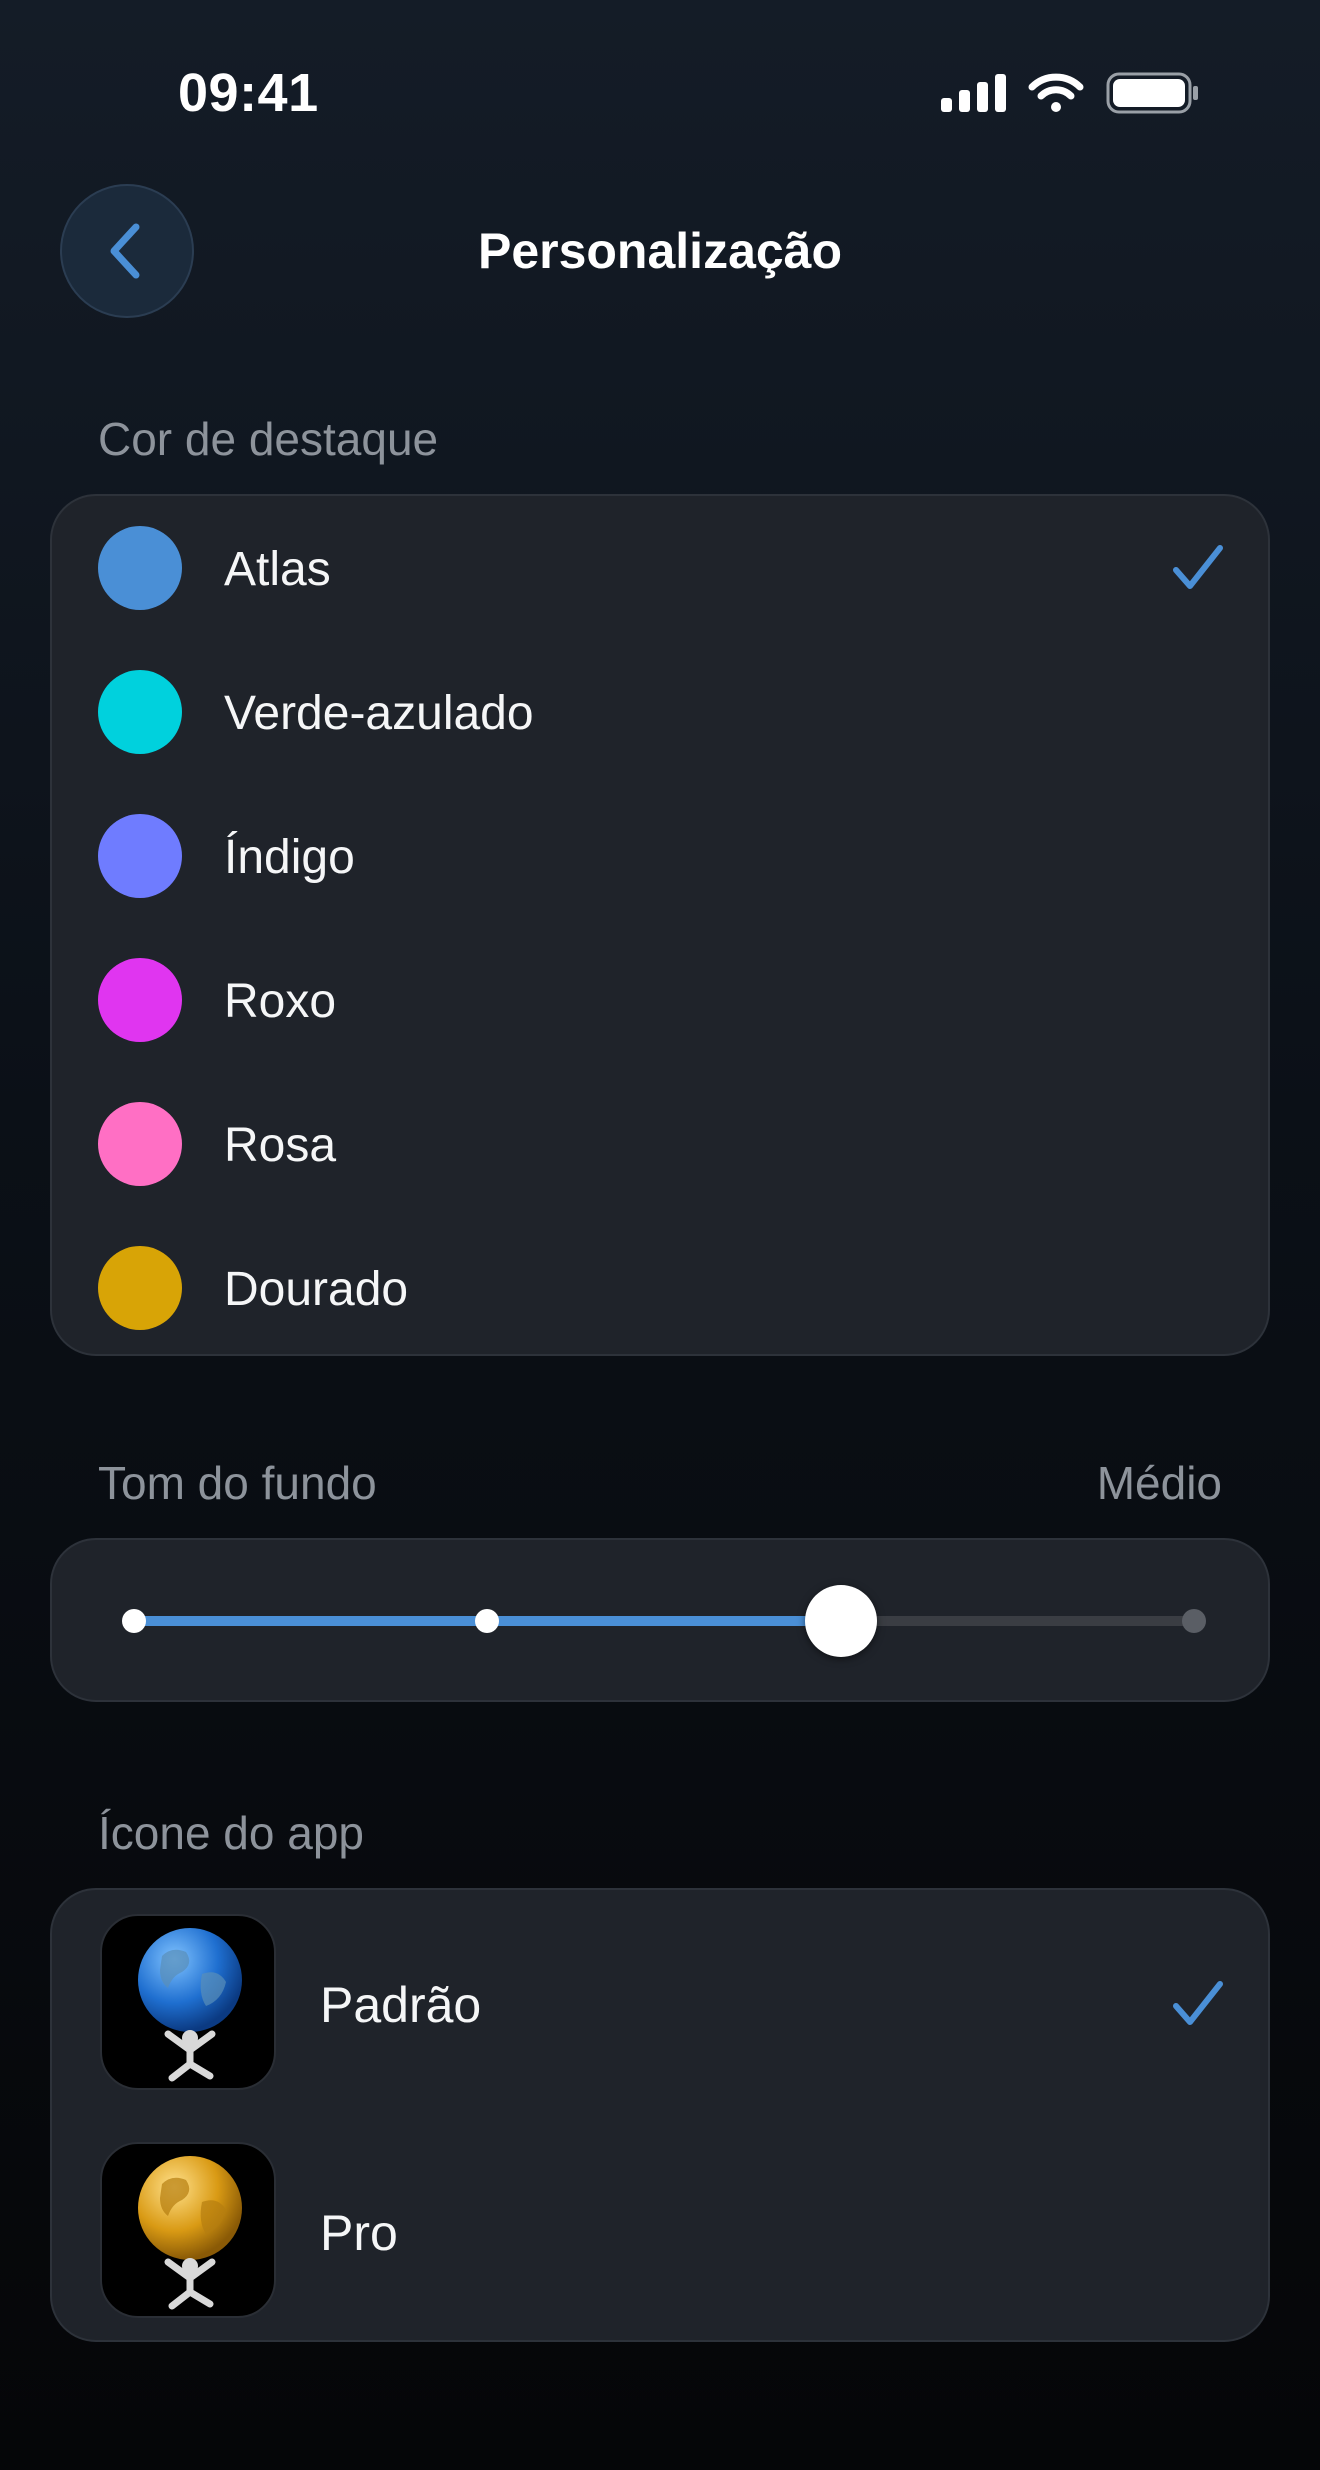 The height and width of the screenshot is (2470, 1320). What do you see at coordinates (140, 1144) in the screenshot?
I see `color-swatch-rosa` at bounding box center [140, 1144].